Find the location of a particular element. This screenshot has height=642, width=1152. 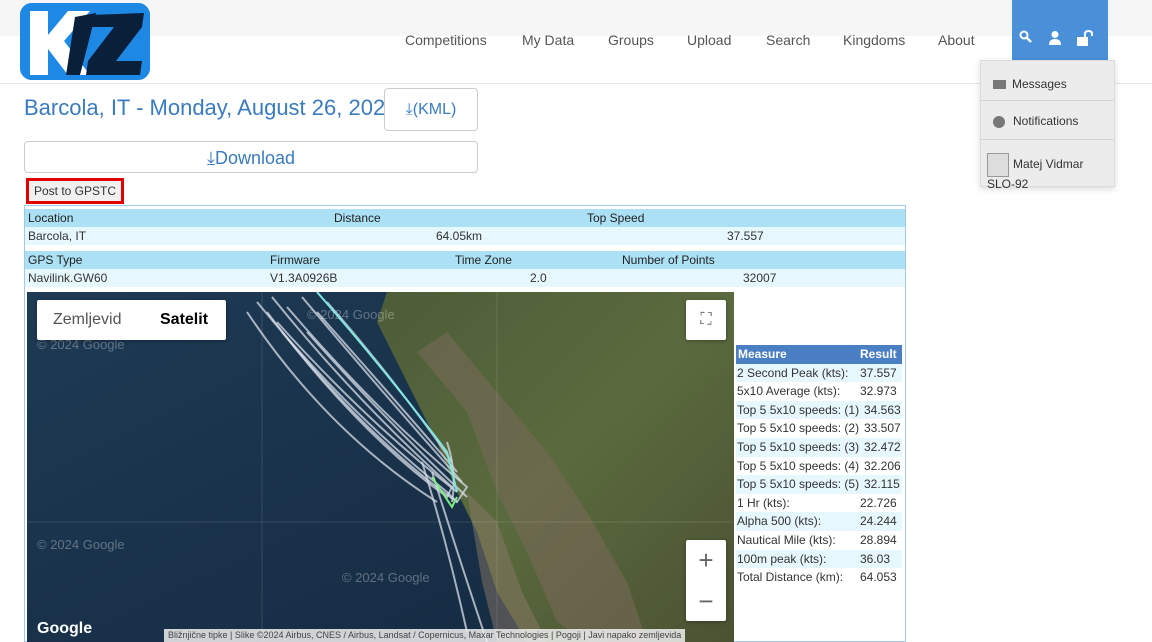

download-kml-button: ⤓(KML) is located at coordinates (431, 109).